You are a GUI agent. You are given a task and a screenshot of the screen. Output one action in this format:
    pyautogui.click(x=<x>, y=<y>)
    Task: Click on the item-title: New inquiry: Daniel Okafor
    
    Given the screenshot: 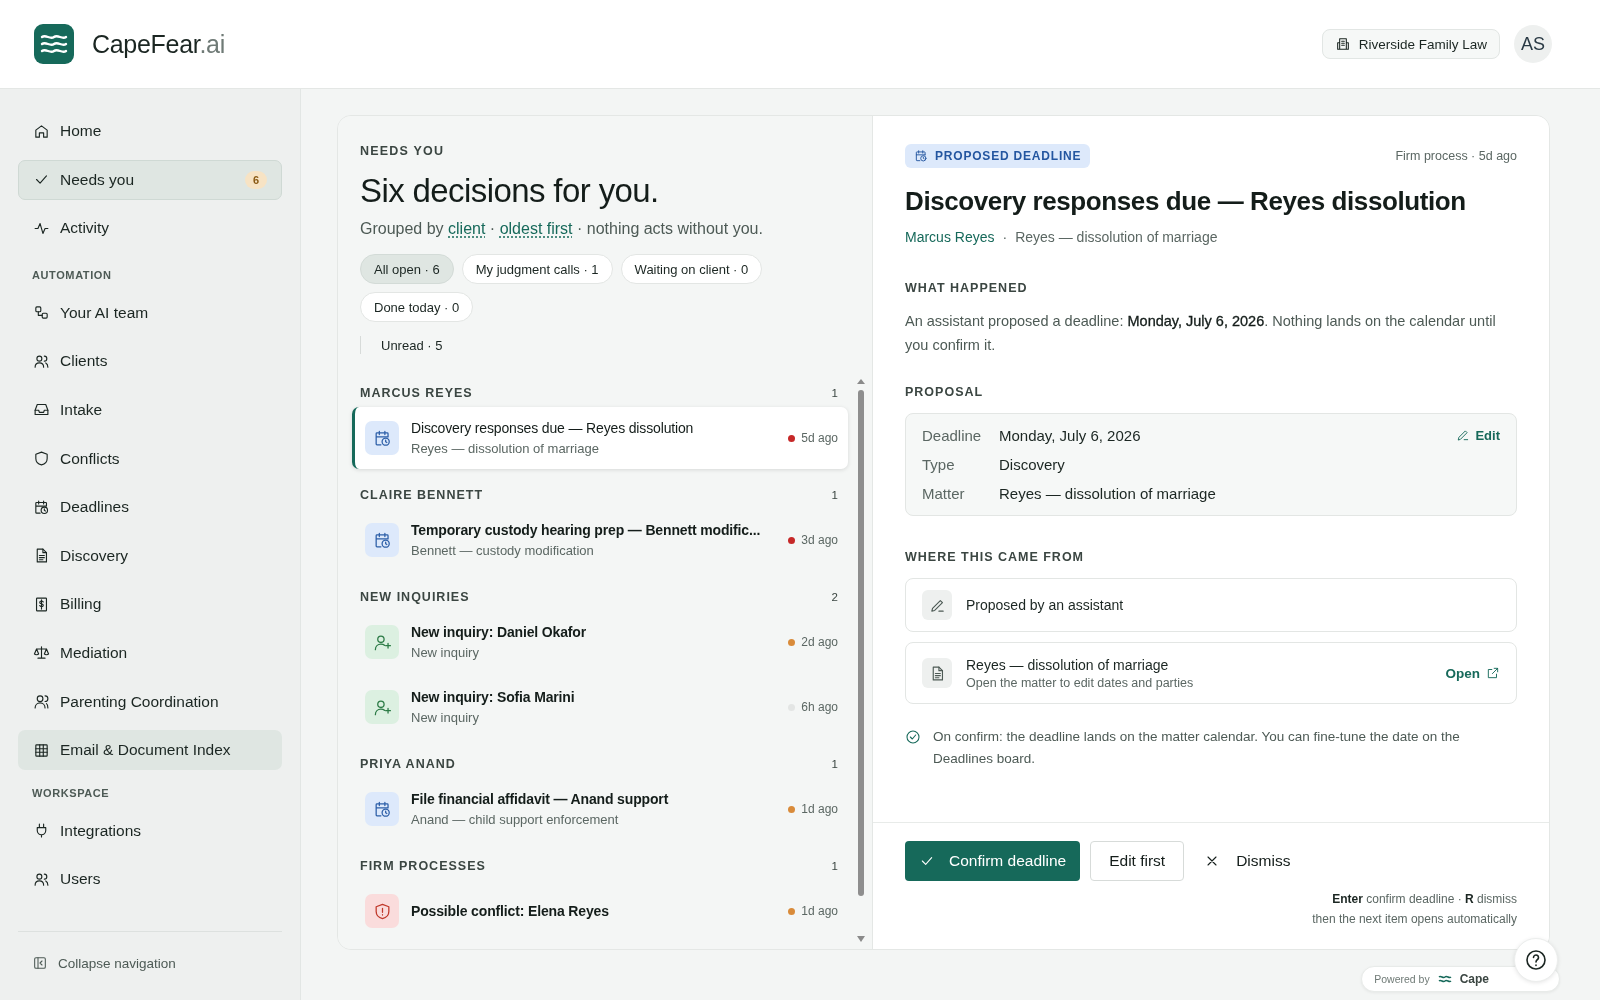 What is the action you would take?
    pyautogui.click(x=499, y=632)
    